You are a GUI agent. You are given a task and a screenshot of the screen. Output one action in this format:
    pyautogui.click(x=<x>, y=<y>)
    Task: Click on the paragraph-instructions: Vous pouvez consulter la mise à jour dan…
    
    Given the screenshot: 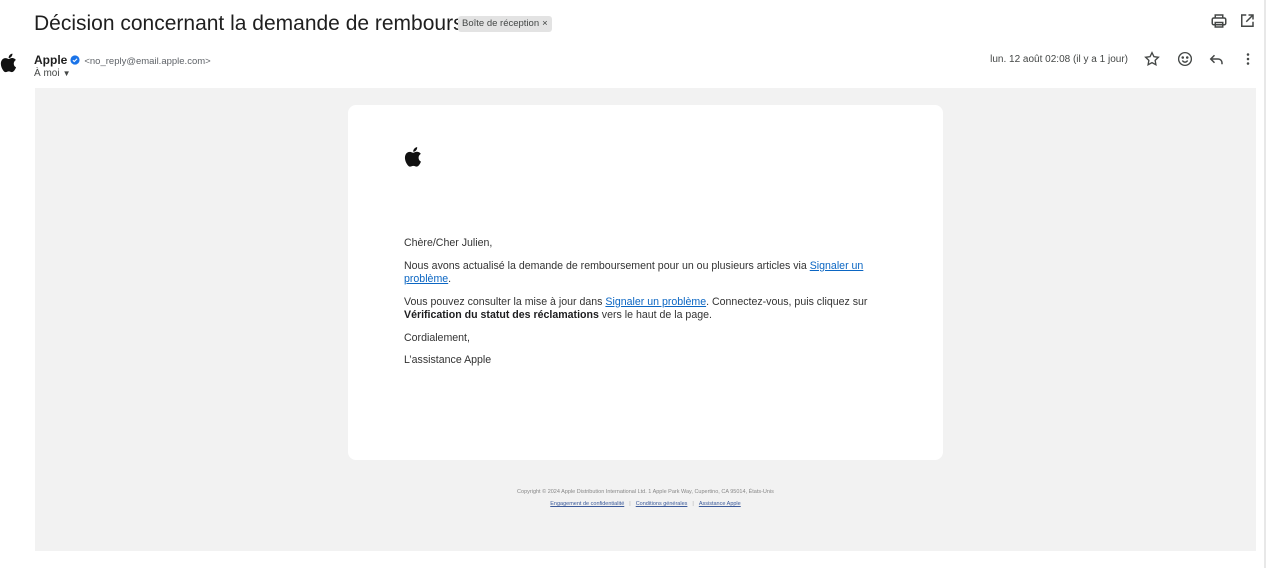 What is the action you would take?
    pyautogui.click(x=654, y=309)
    